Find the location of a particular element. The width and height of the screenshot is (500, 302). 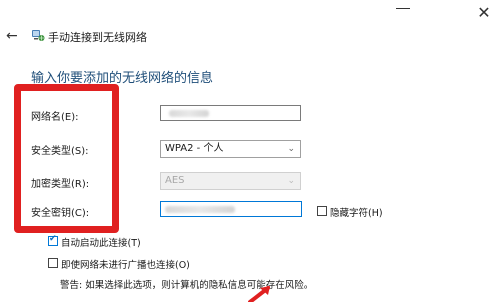

privacy-warning-text: 警告: 如果选择此选项，则计算机的隐私信息可能存在风险。 is located at coordinates (187, 285).